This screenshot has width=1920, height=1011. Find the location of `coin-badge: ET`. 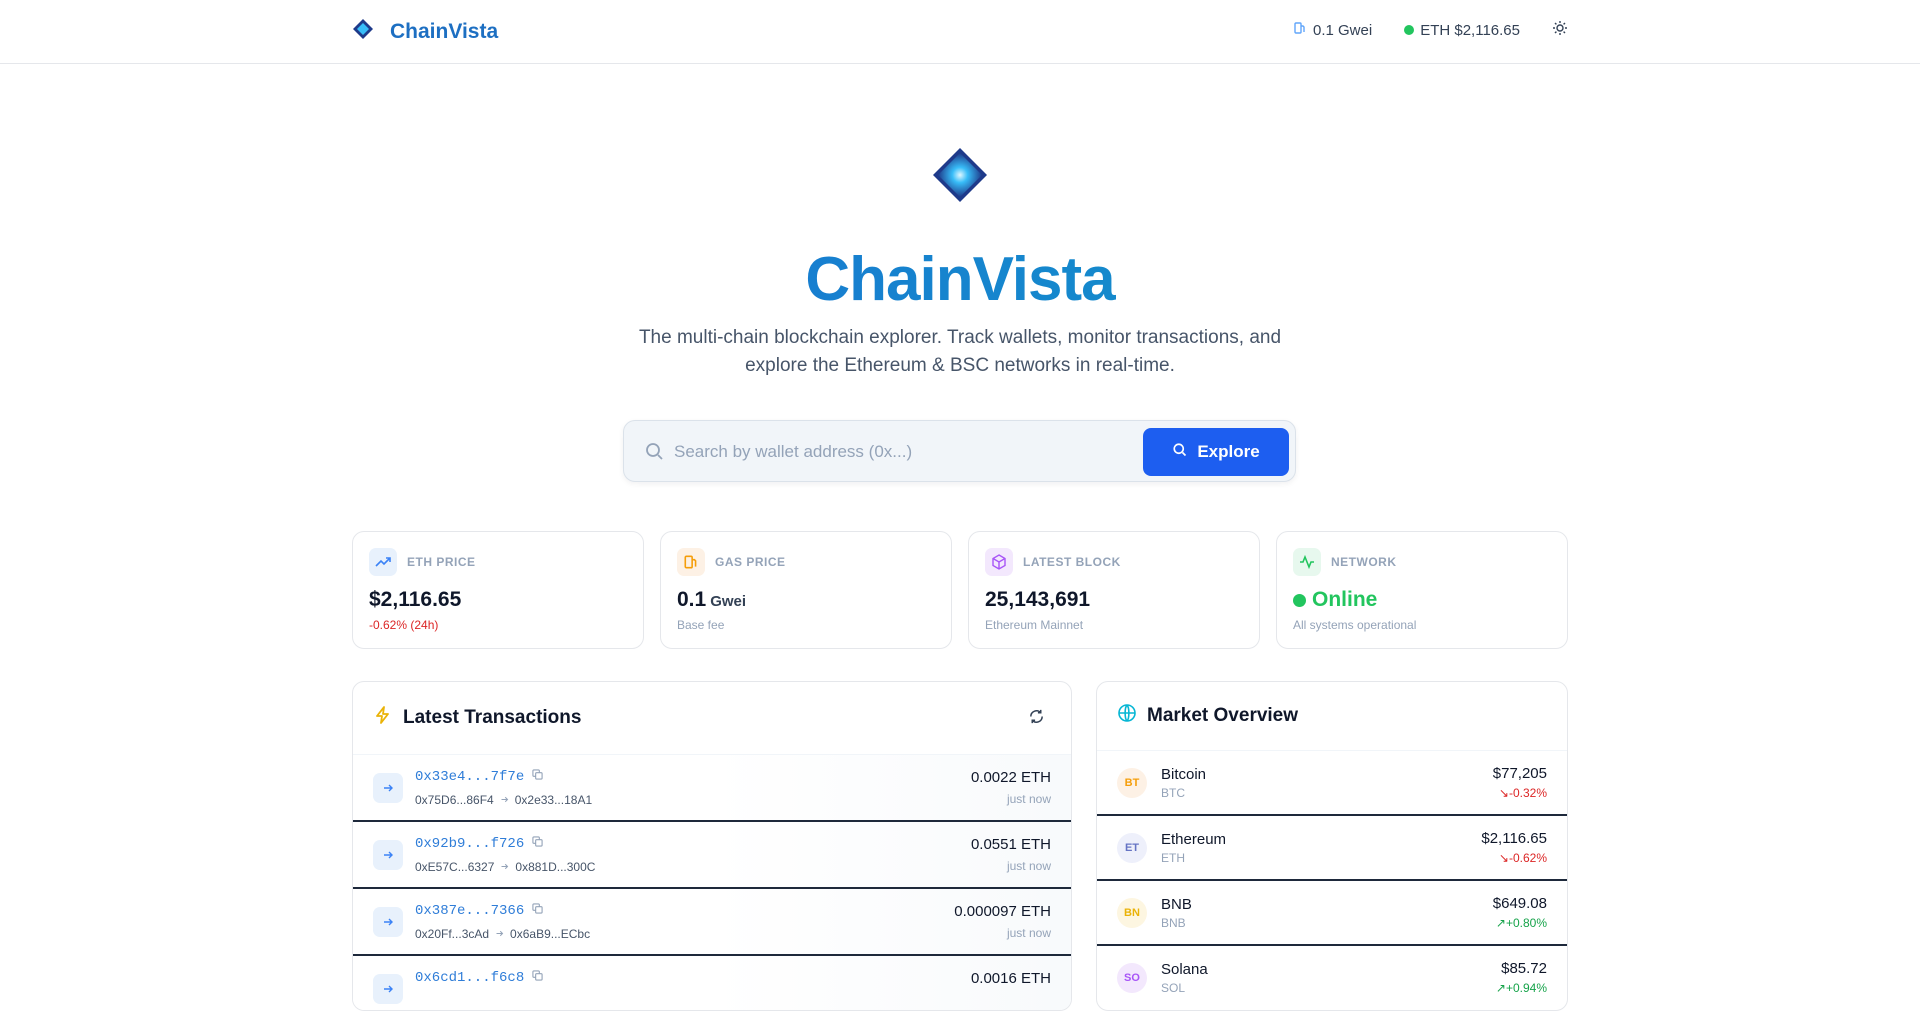

coin-badge: ET is located at coordinates (1132, 848).